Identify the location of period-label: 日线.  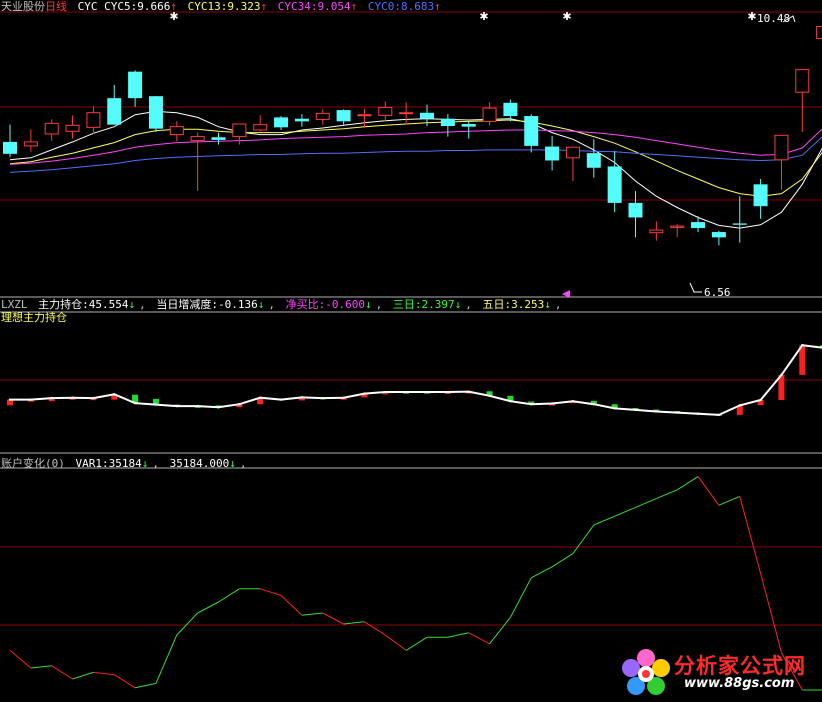
(56, 6).